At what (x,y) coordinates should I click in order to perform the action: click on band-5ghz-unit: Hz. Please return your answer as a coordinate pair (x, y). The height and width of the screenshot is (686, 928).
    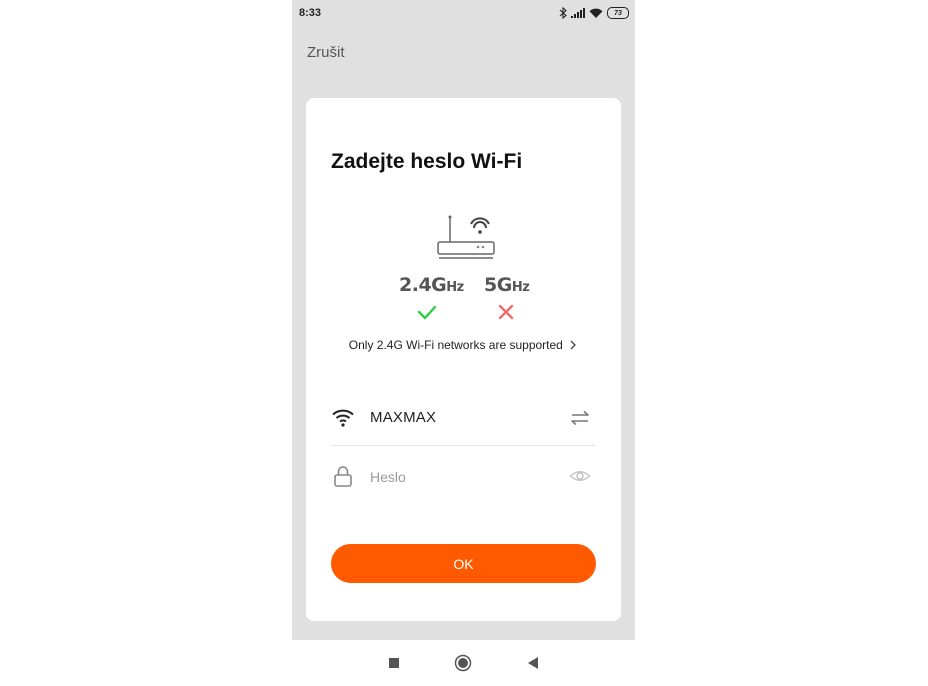
    Looking at the image, I should click on (520, 287).